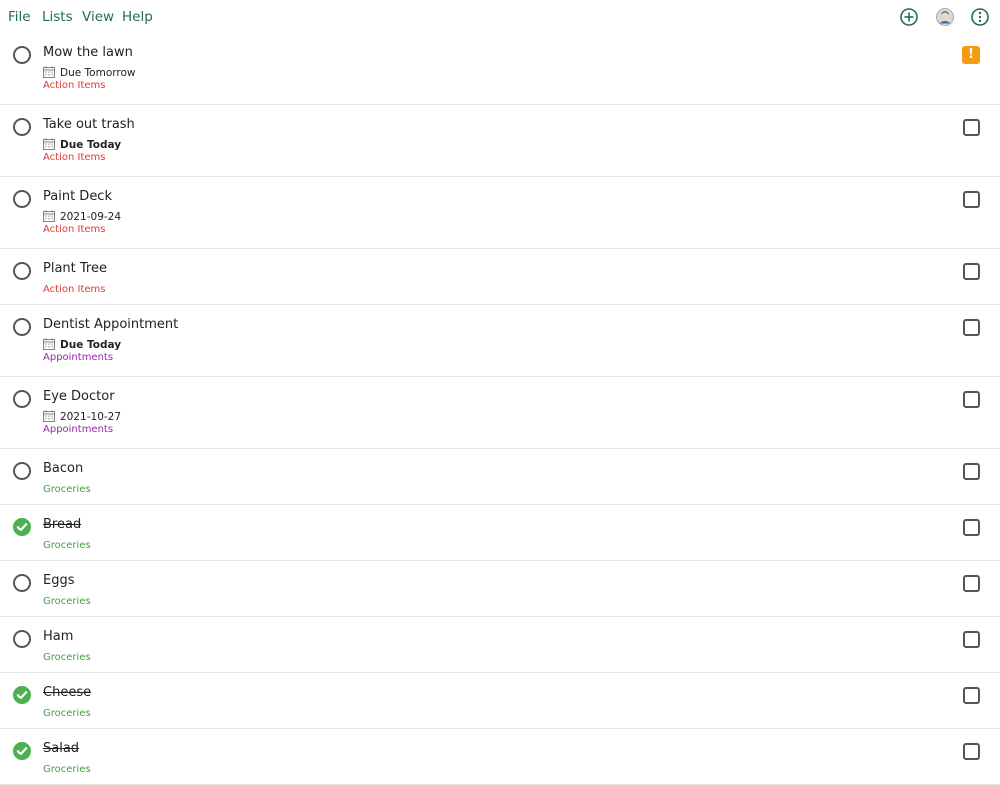  Describe the element at coordinates (91, 217) in the screenshot. I see `due-date-label: 2021-09-24` at that location.